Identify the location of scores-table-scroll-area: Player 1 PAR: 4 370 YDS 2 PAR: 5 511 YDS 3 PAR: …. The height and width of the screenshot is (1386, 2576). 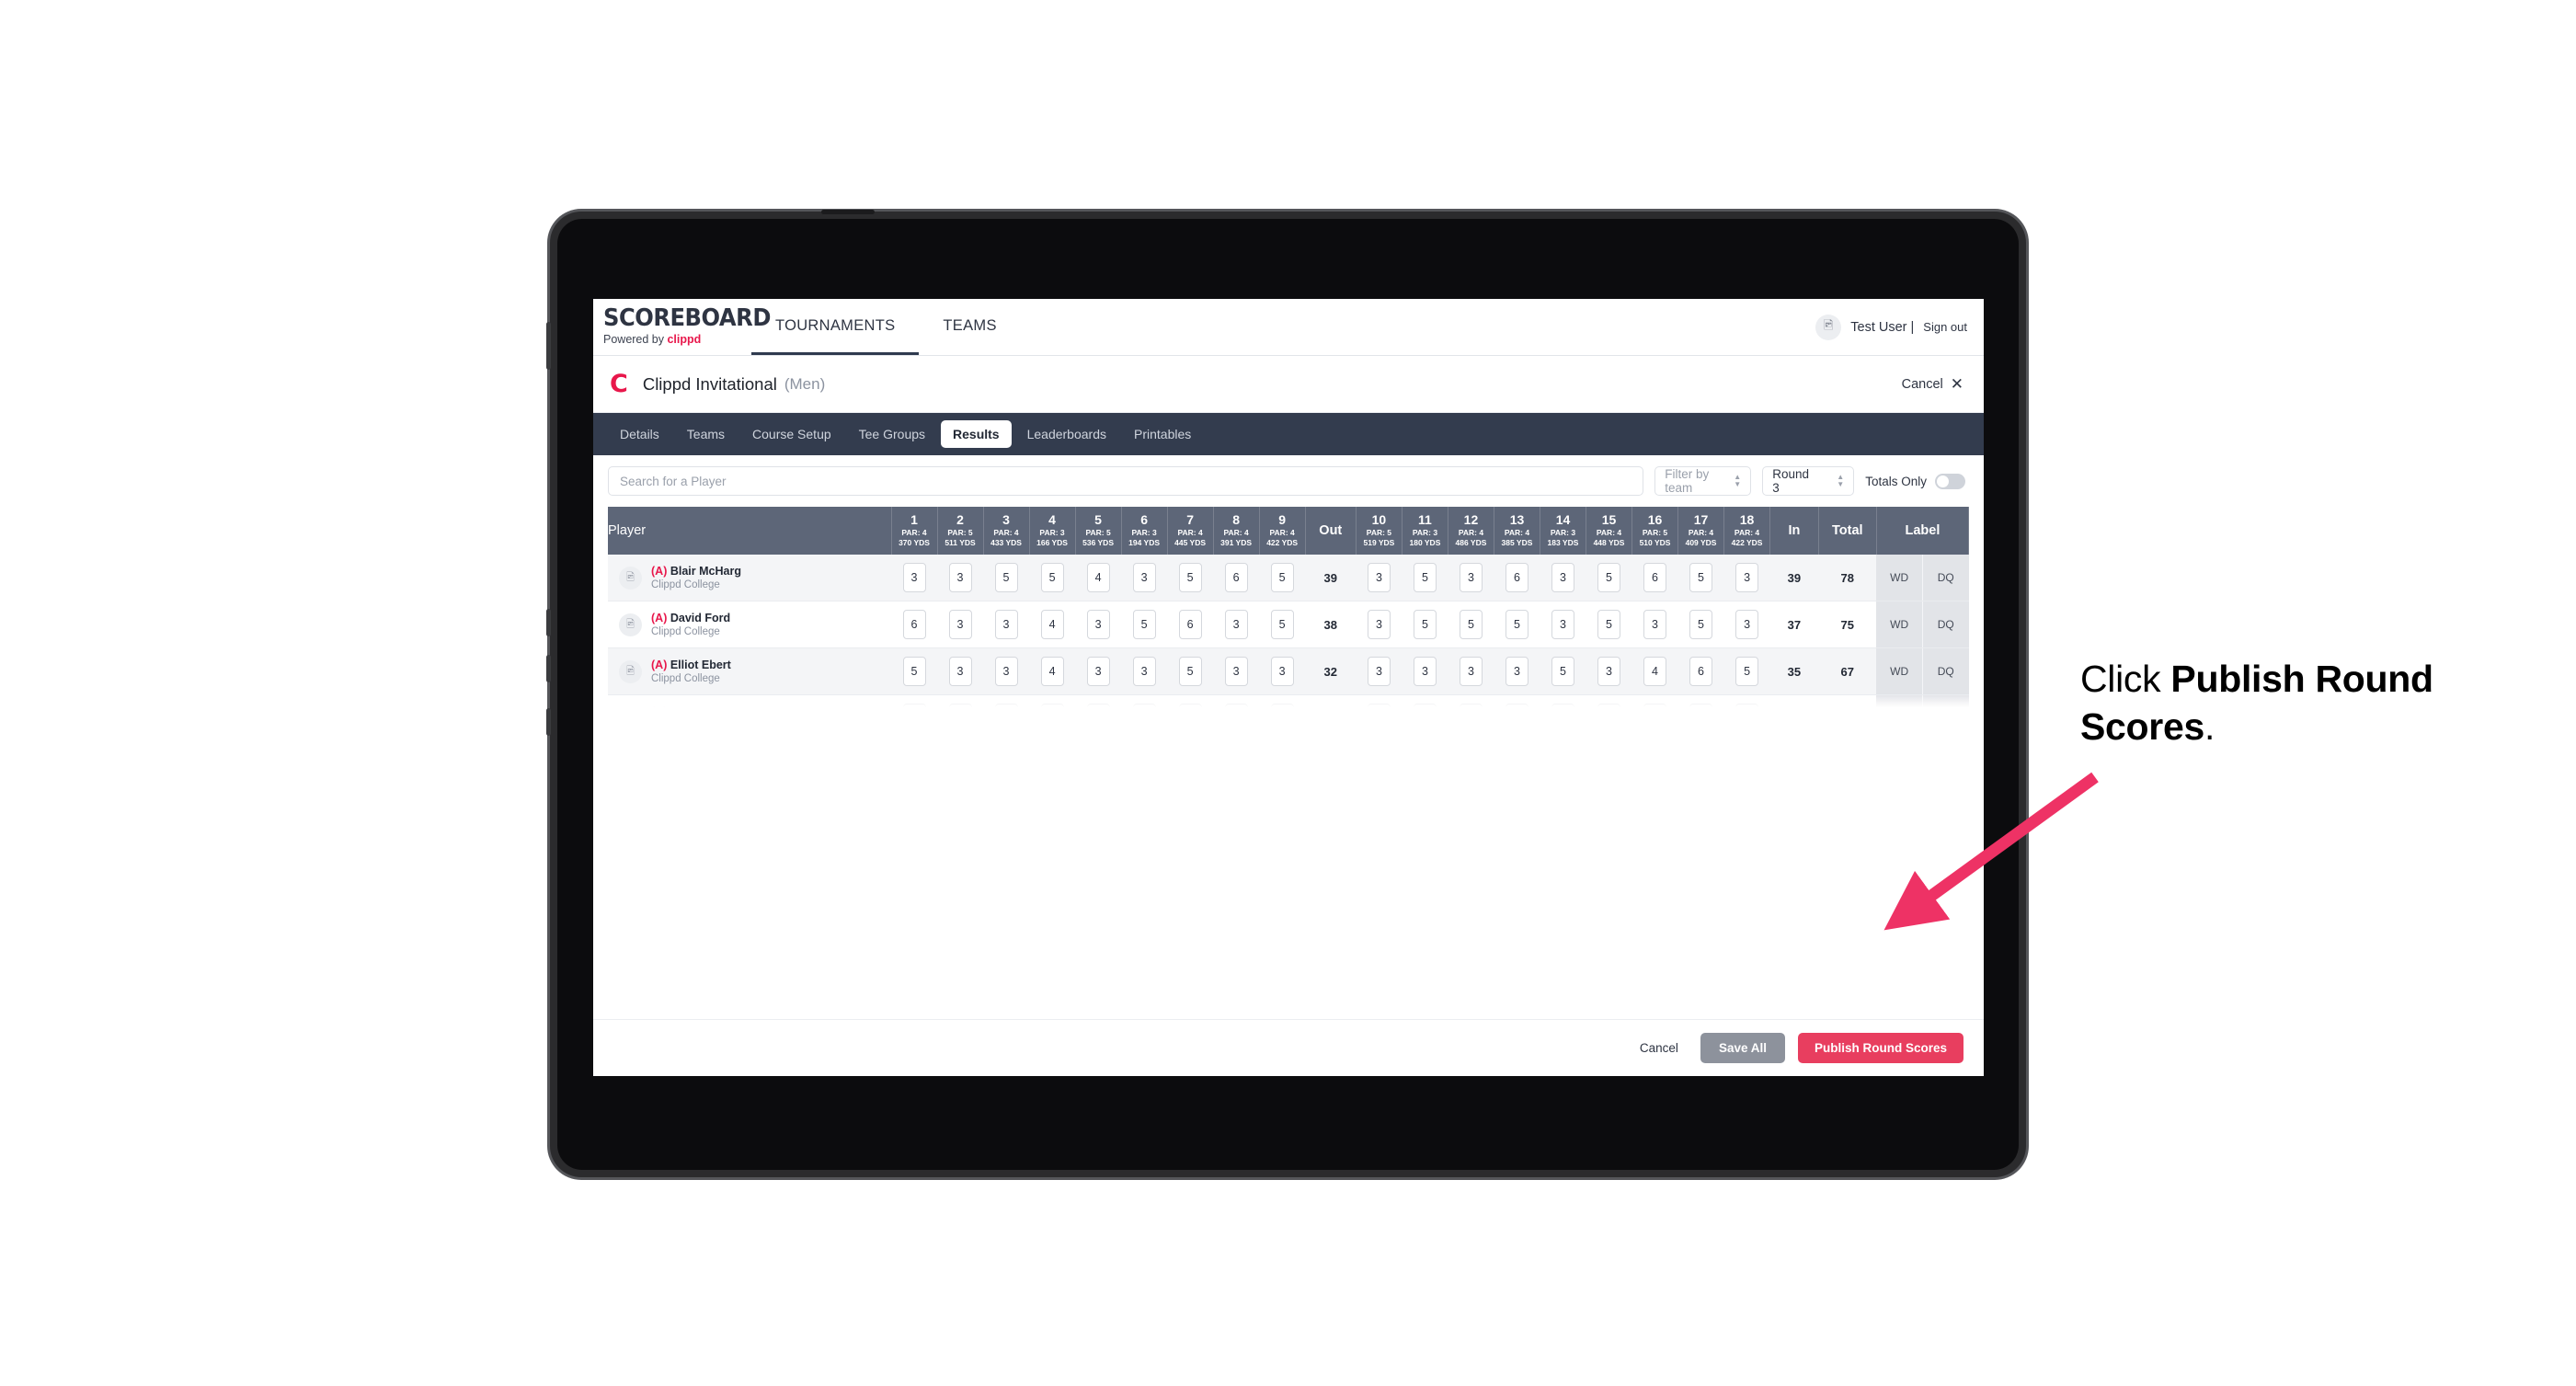
(1289, 607).